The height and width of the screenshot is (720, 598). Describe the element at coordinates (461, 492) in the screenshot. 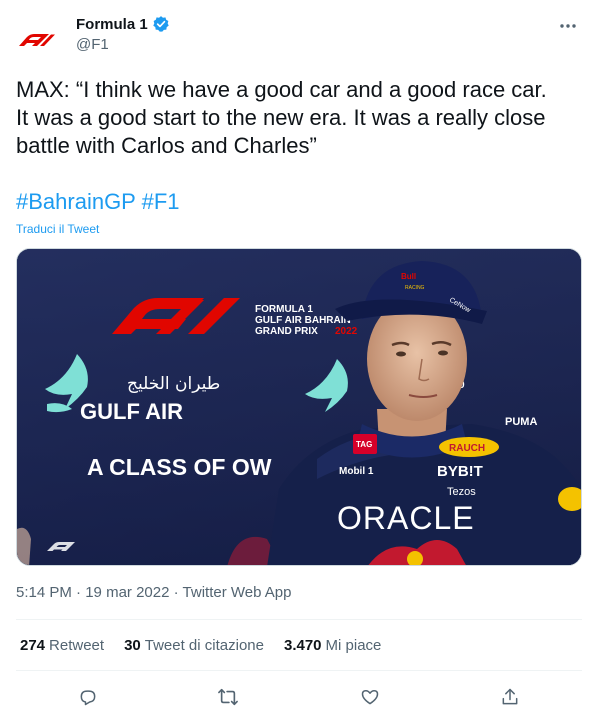

I see `tezos-text: Tezos` at that location.